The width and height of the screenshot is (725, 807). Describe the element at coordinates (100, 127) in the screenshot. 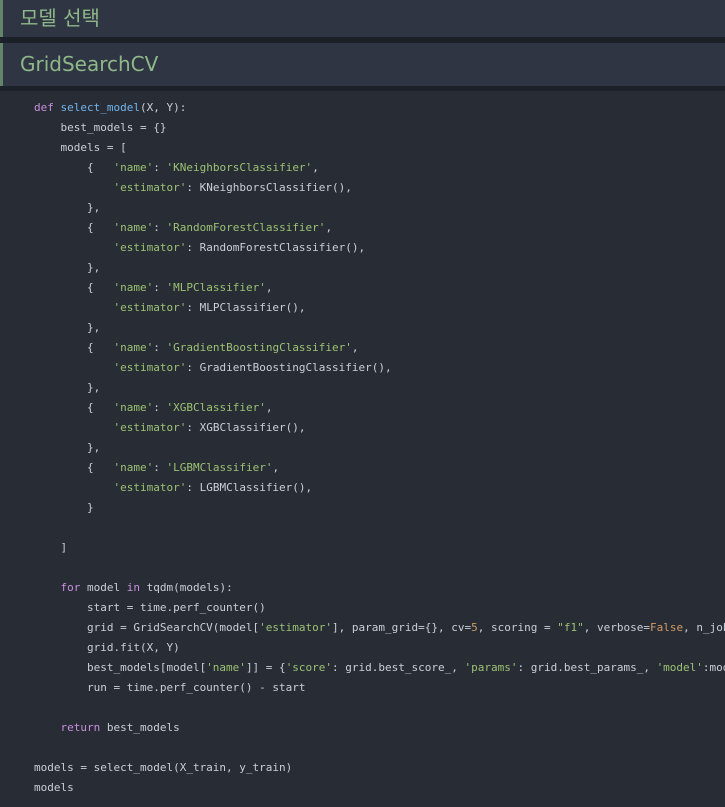

I see `code-line: best_models = {}` at that location.